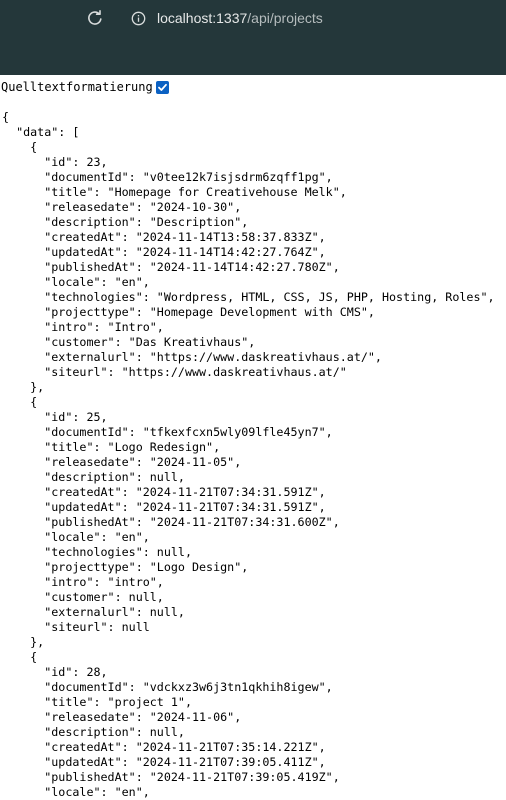 This screenshot has width=506, height=800. What do you see at coordinates (93, 612) in the screenshot?
I see `json-line: "externalurl": null,` at bounding box center [93, 612].